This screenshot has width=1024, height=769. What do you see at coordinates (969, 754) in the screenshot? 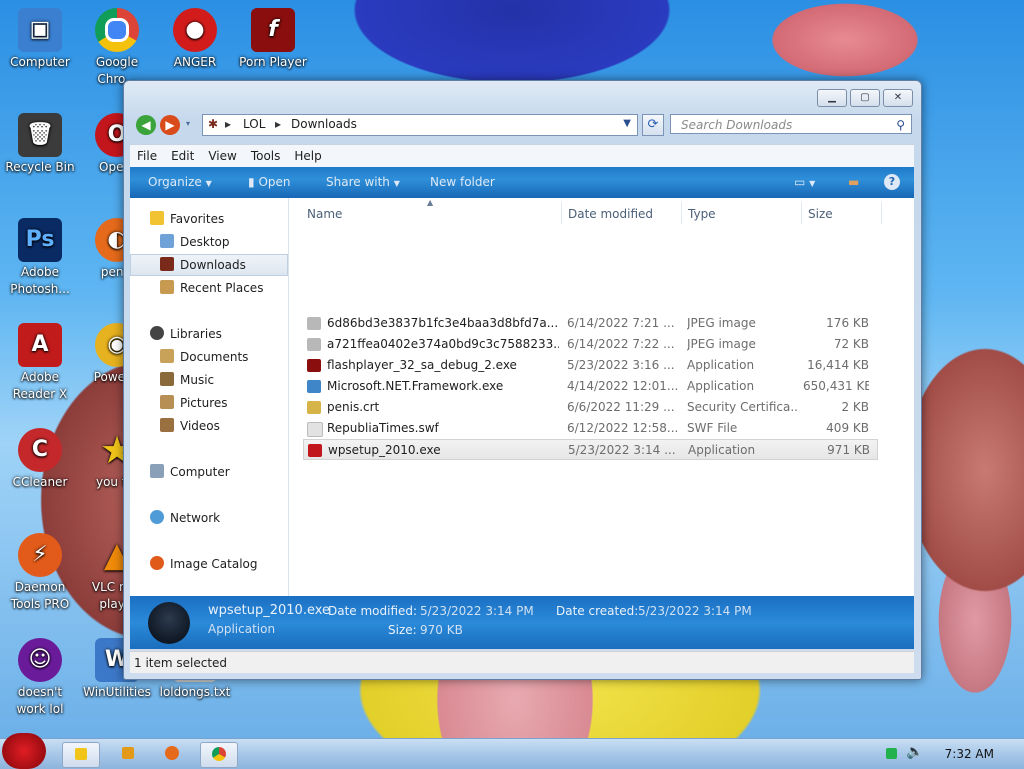
I see `clock: 7:32 AM` at bounding box center [969, 754].